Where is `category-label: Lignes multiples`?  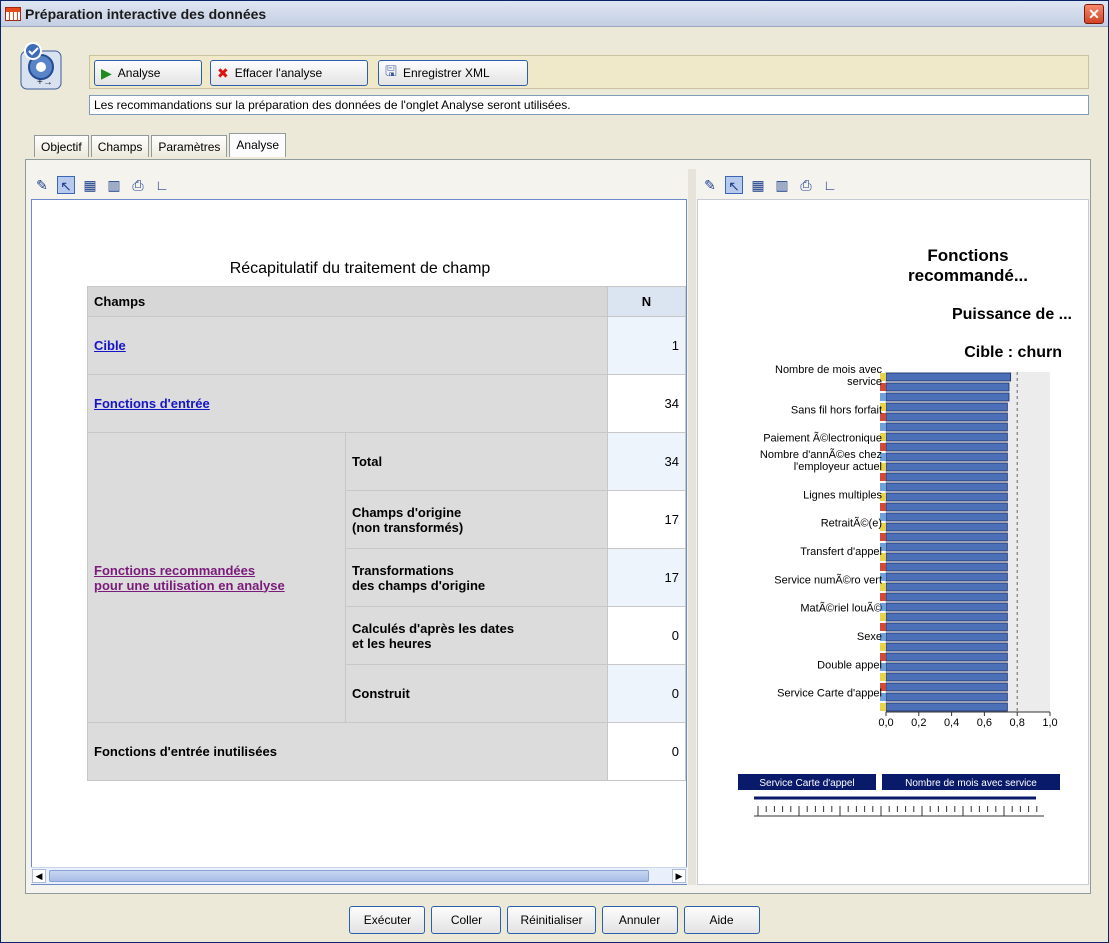
category-label: Lignes multiples is located at coordinates (842, 495).